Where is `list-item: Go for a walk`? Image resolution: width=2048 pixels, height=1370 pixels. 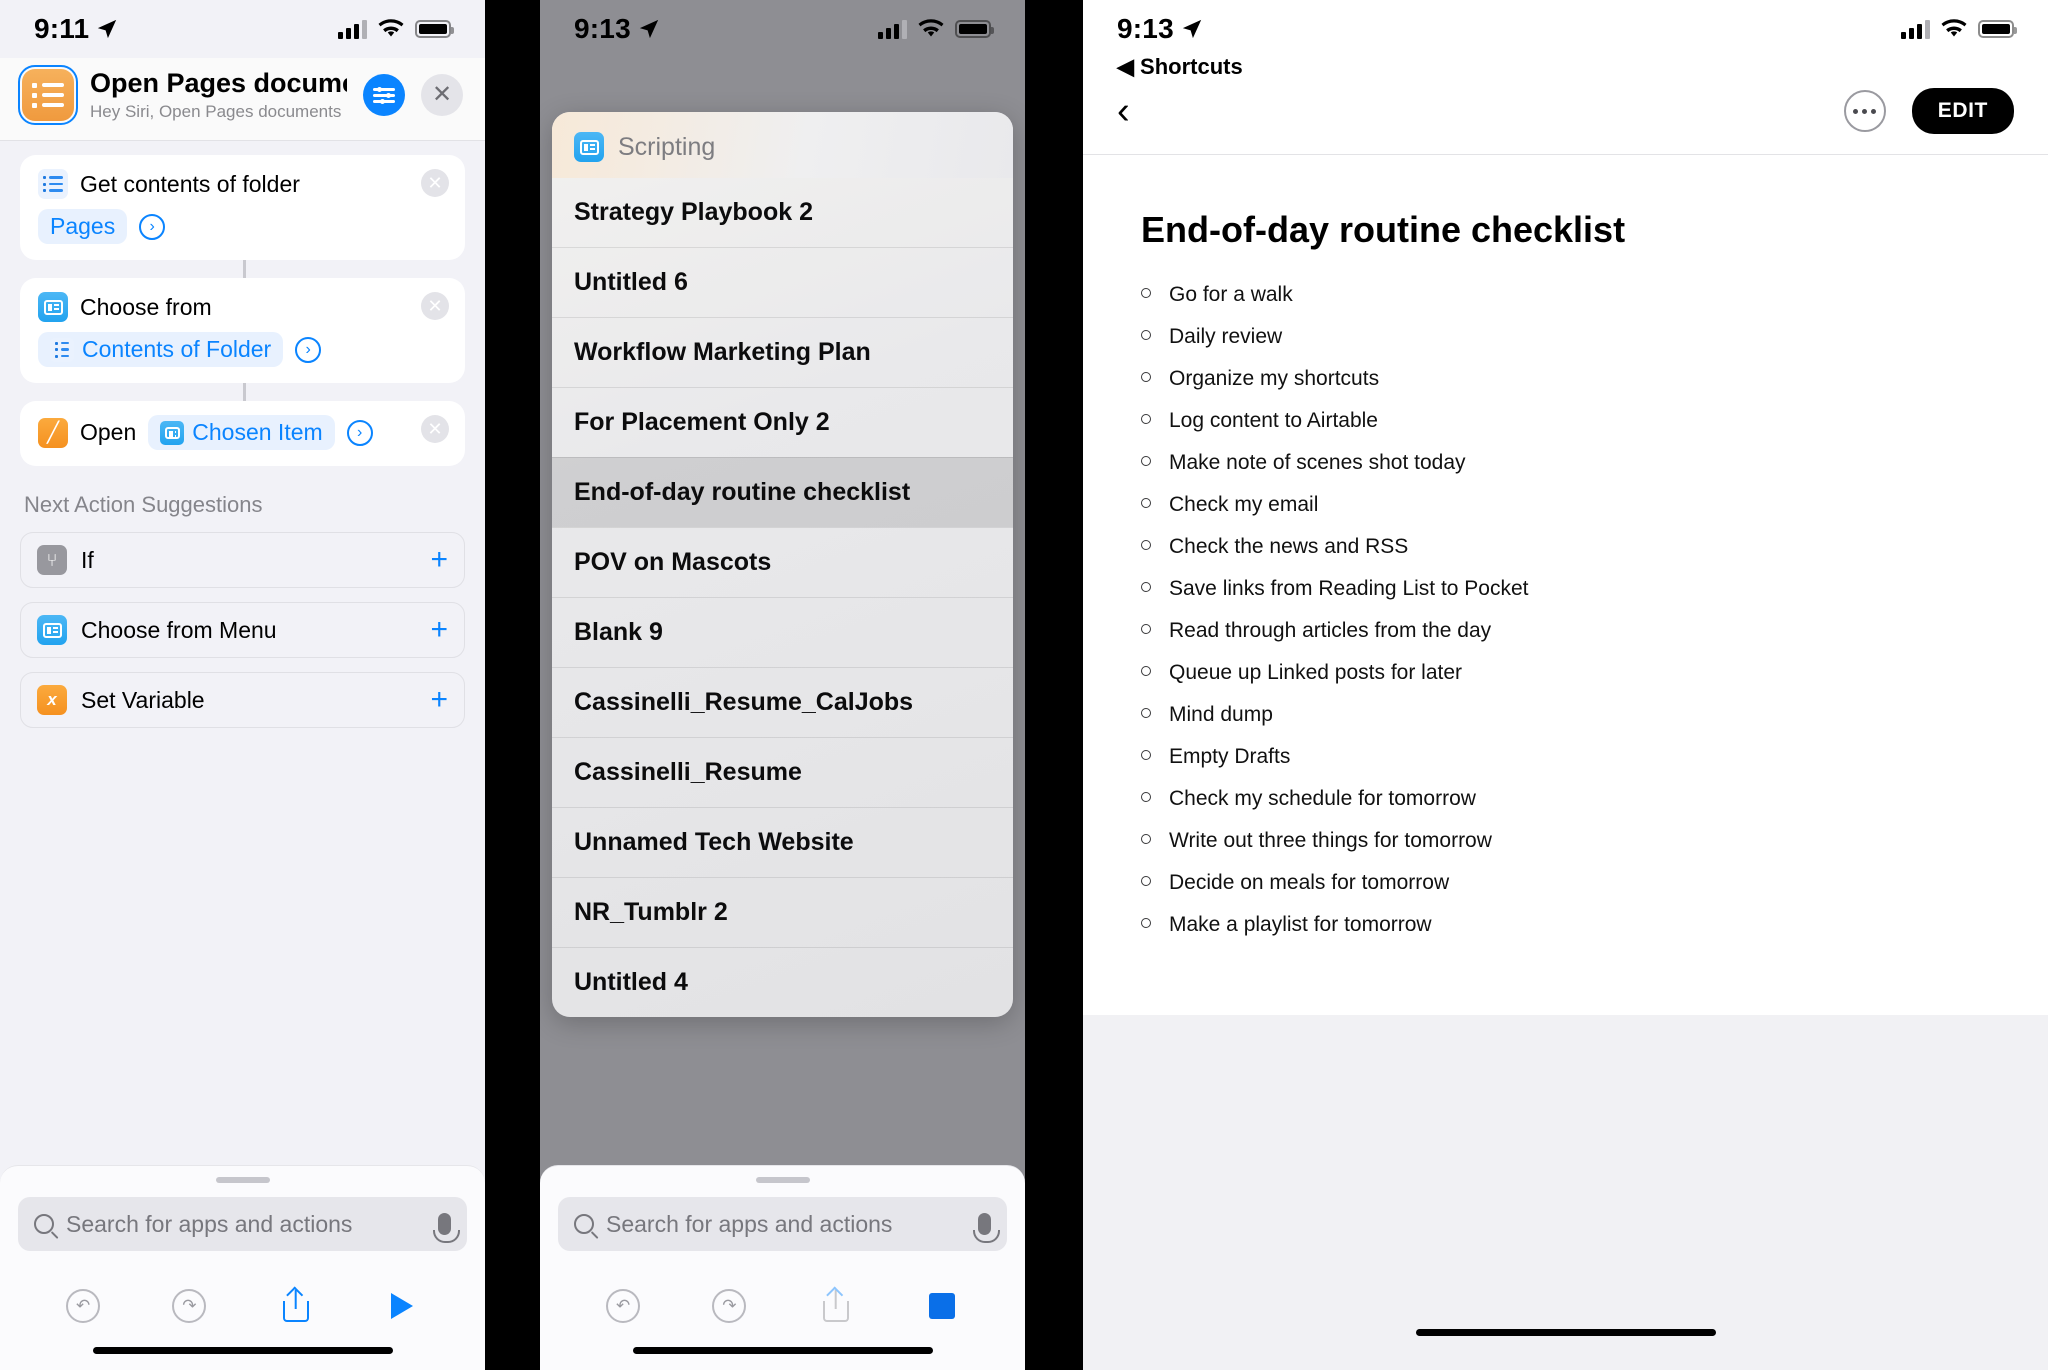 list-item: Go for a walk is located at coordinates (1594, 295).